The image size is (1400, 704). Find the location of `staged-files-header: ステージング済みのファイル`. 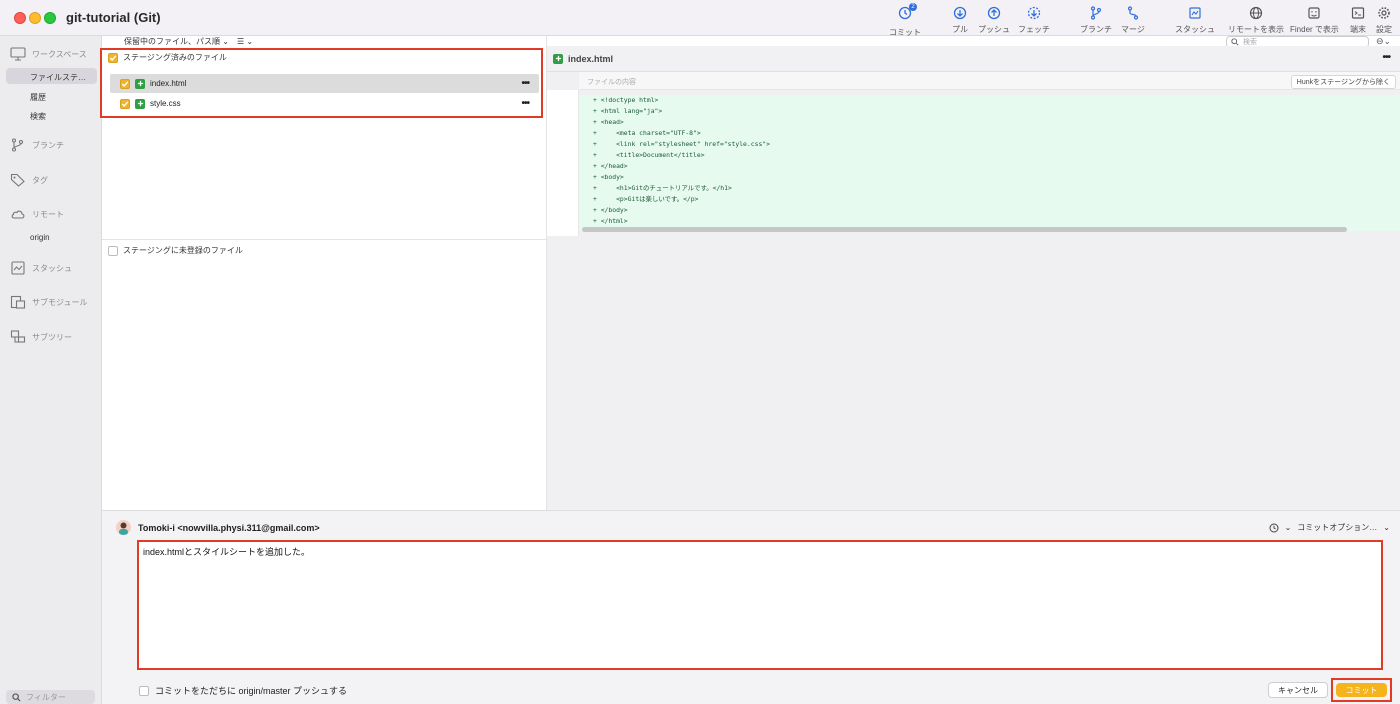

staged-files-header: ステージング済みのファイル is located at coordinates (167, 57).